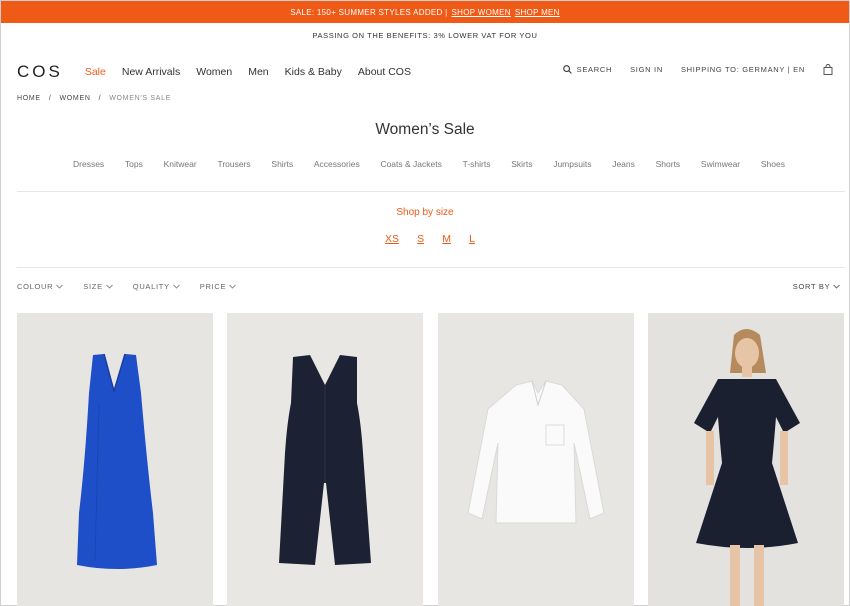 The width and height of the screenshot is (850, 606). I want to click on filter-price: PRICE, so click(218, 286).